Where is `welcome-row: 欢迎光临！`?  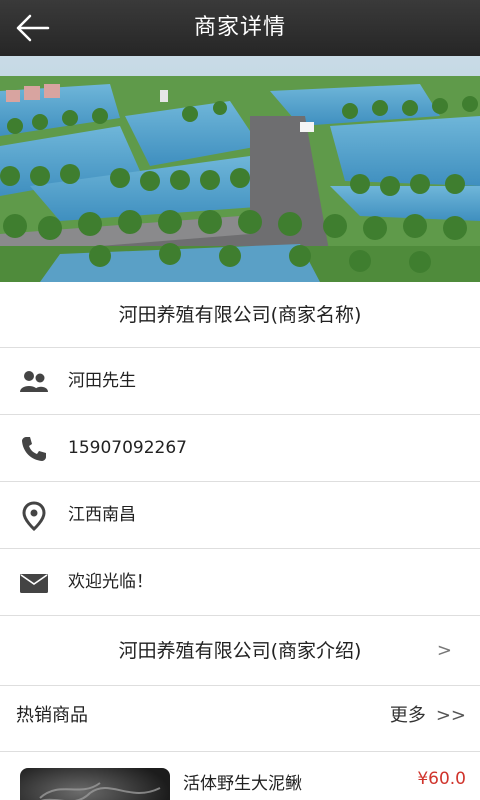 welcome-row: 欢迎光临！ is located at coordinates (240, 582).